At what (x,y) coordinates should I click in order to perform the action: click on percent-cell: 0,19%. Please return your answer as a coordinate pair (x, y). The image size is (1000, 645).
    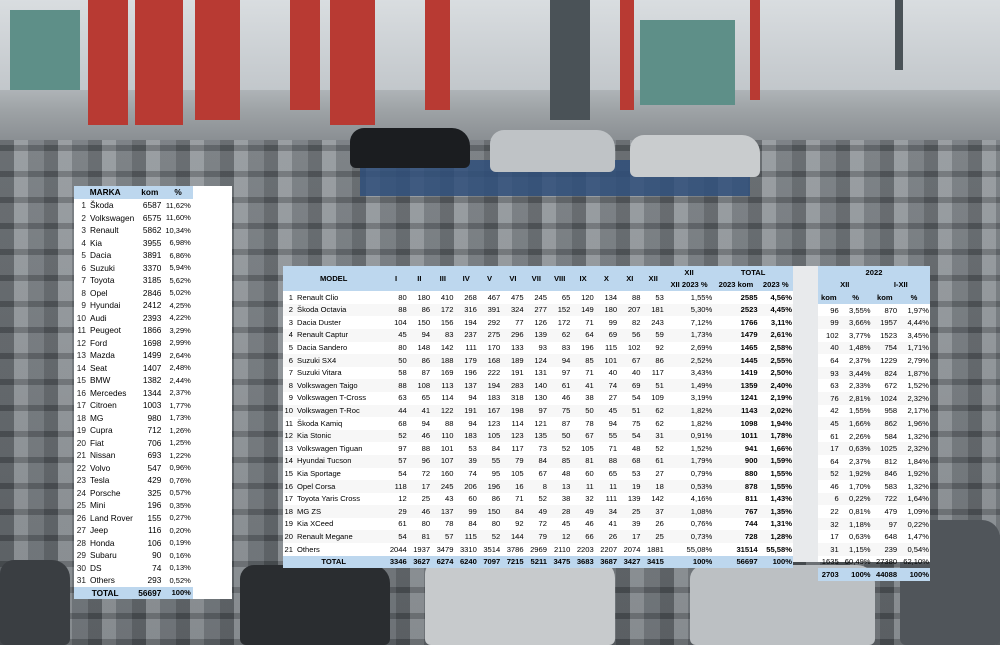
    Looking at the image, I should click on (180, 542).